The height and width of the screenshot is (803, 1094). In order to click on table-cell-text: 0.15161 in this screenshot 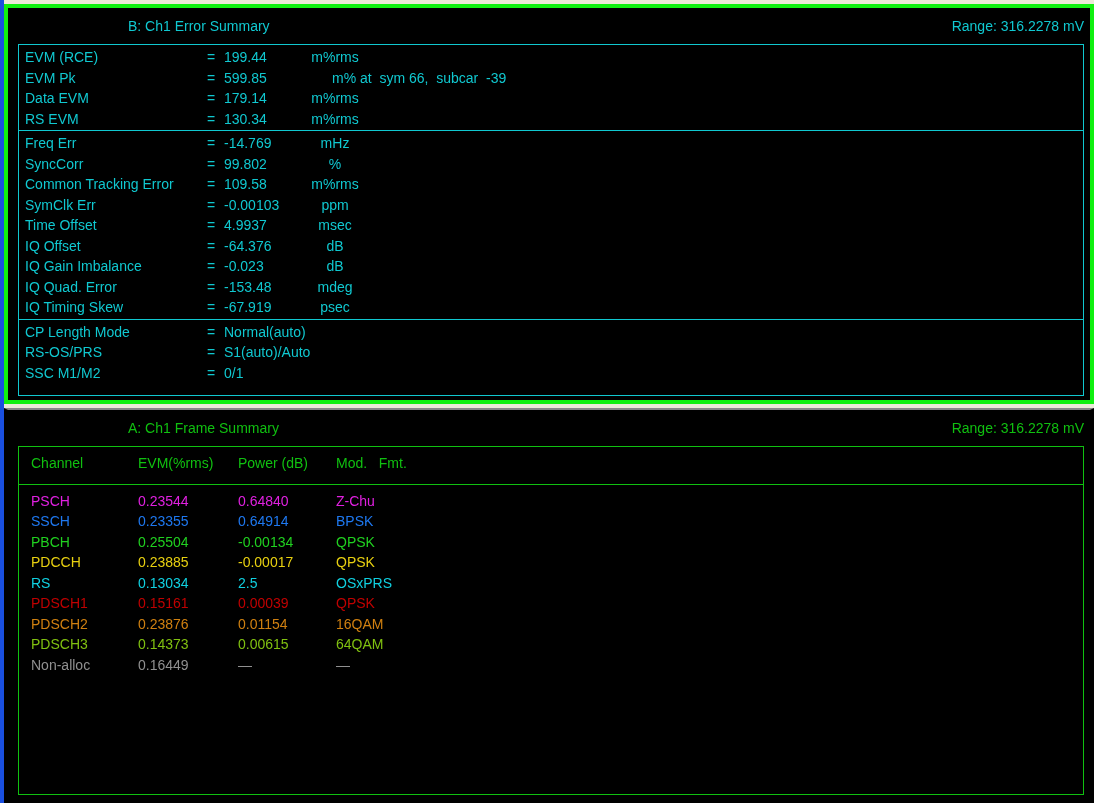, I will do `click(164, 603)`.